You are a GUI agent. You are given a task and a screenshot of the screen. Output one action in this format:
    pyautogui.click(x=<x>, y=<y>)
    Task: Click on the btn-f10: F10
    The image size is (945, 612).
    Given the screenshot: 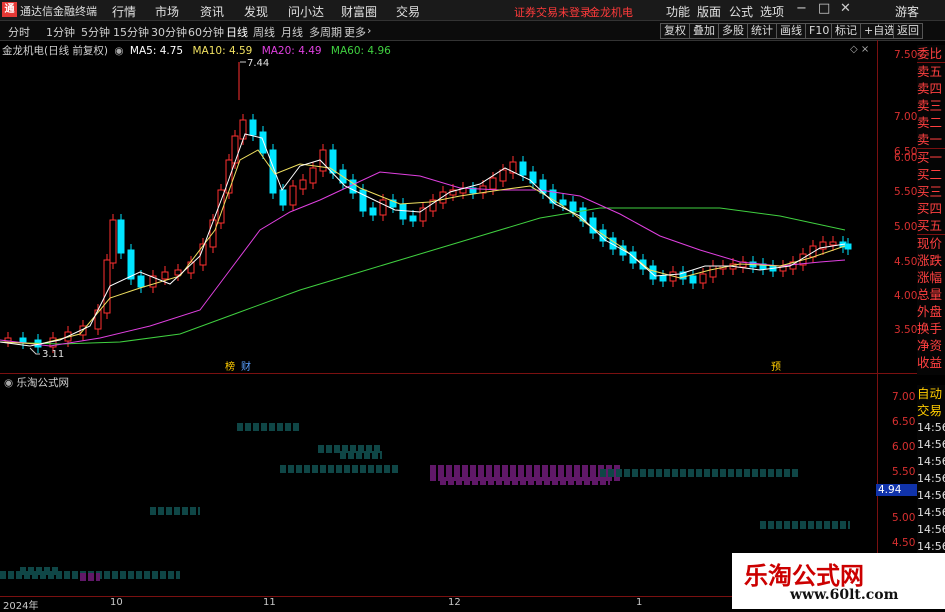 What is the action you would take?
    pyautogui.click(x=819, y=31)
    